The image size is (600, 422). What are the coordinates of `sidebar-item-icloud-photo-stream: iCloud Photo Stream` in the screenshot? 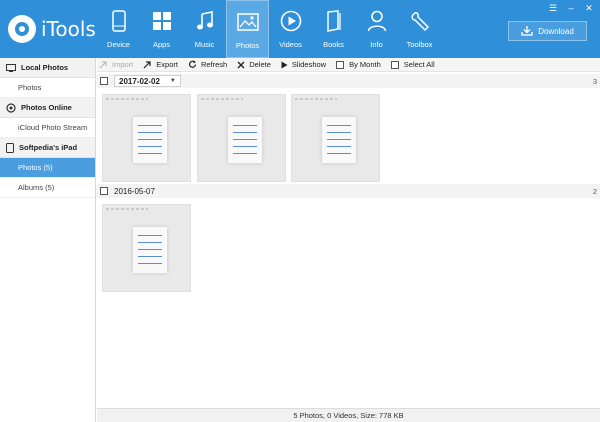 It's located at (47, 128).